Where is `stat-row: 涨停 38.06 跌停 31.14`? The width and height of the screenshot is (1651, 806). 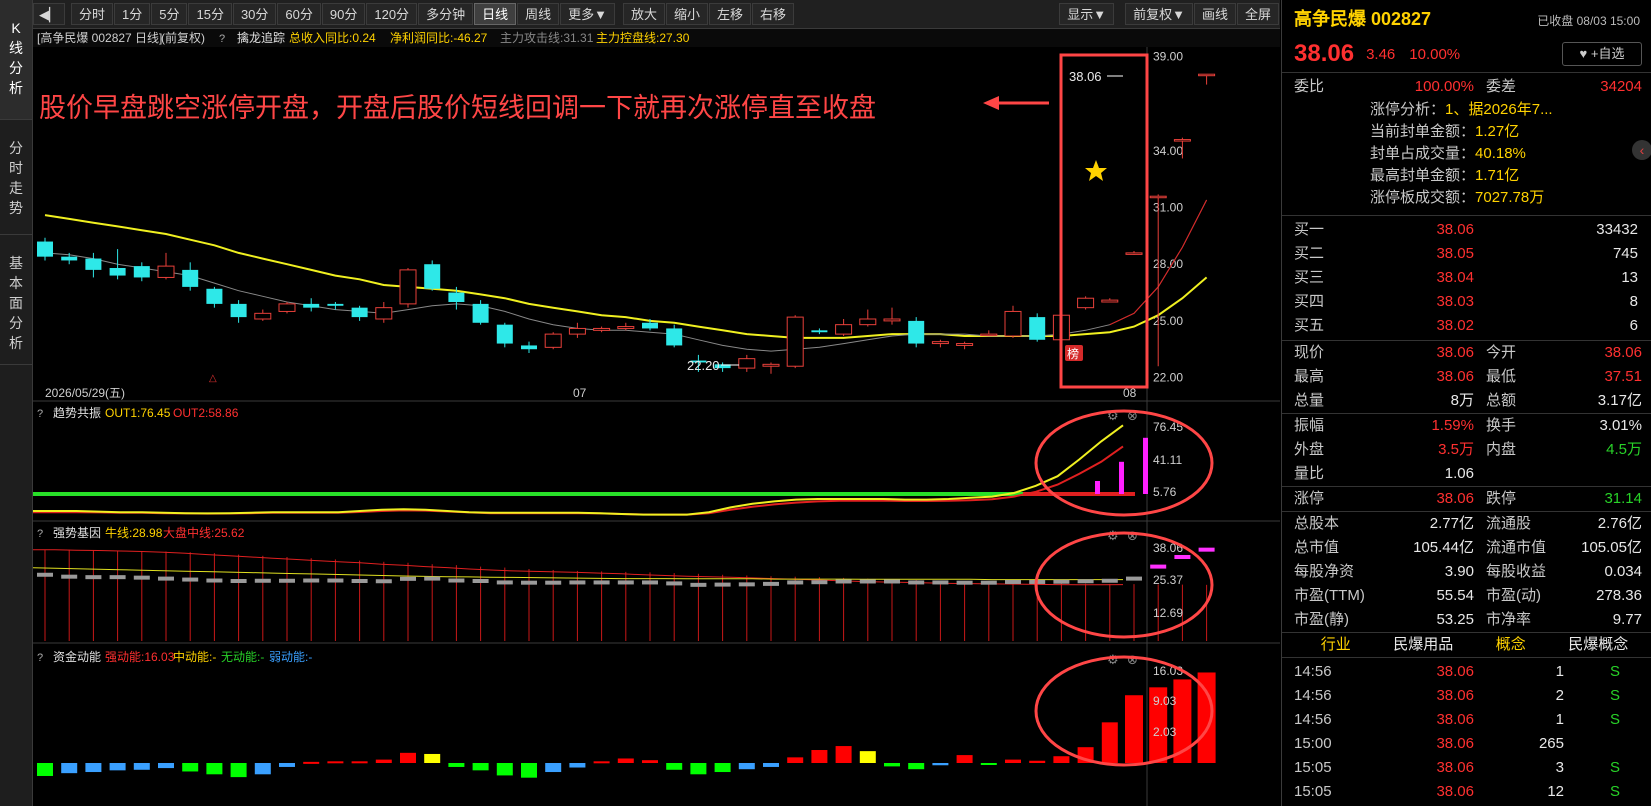
stat-row: 涨停 38.06 跌停 31.14 is located at coordinates (1466, 499).